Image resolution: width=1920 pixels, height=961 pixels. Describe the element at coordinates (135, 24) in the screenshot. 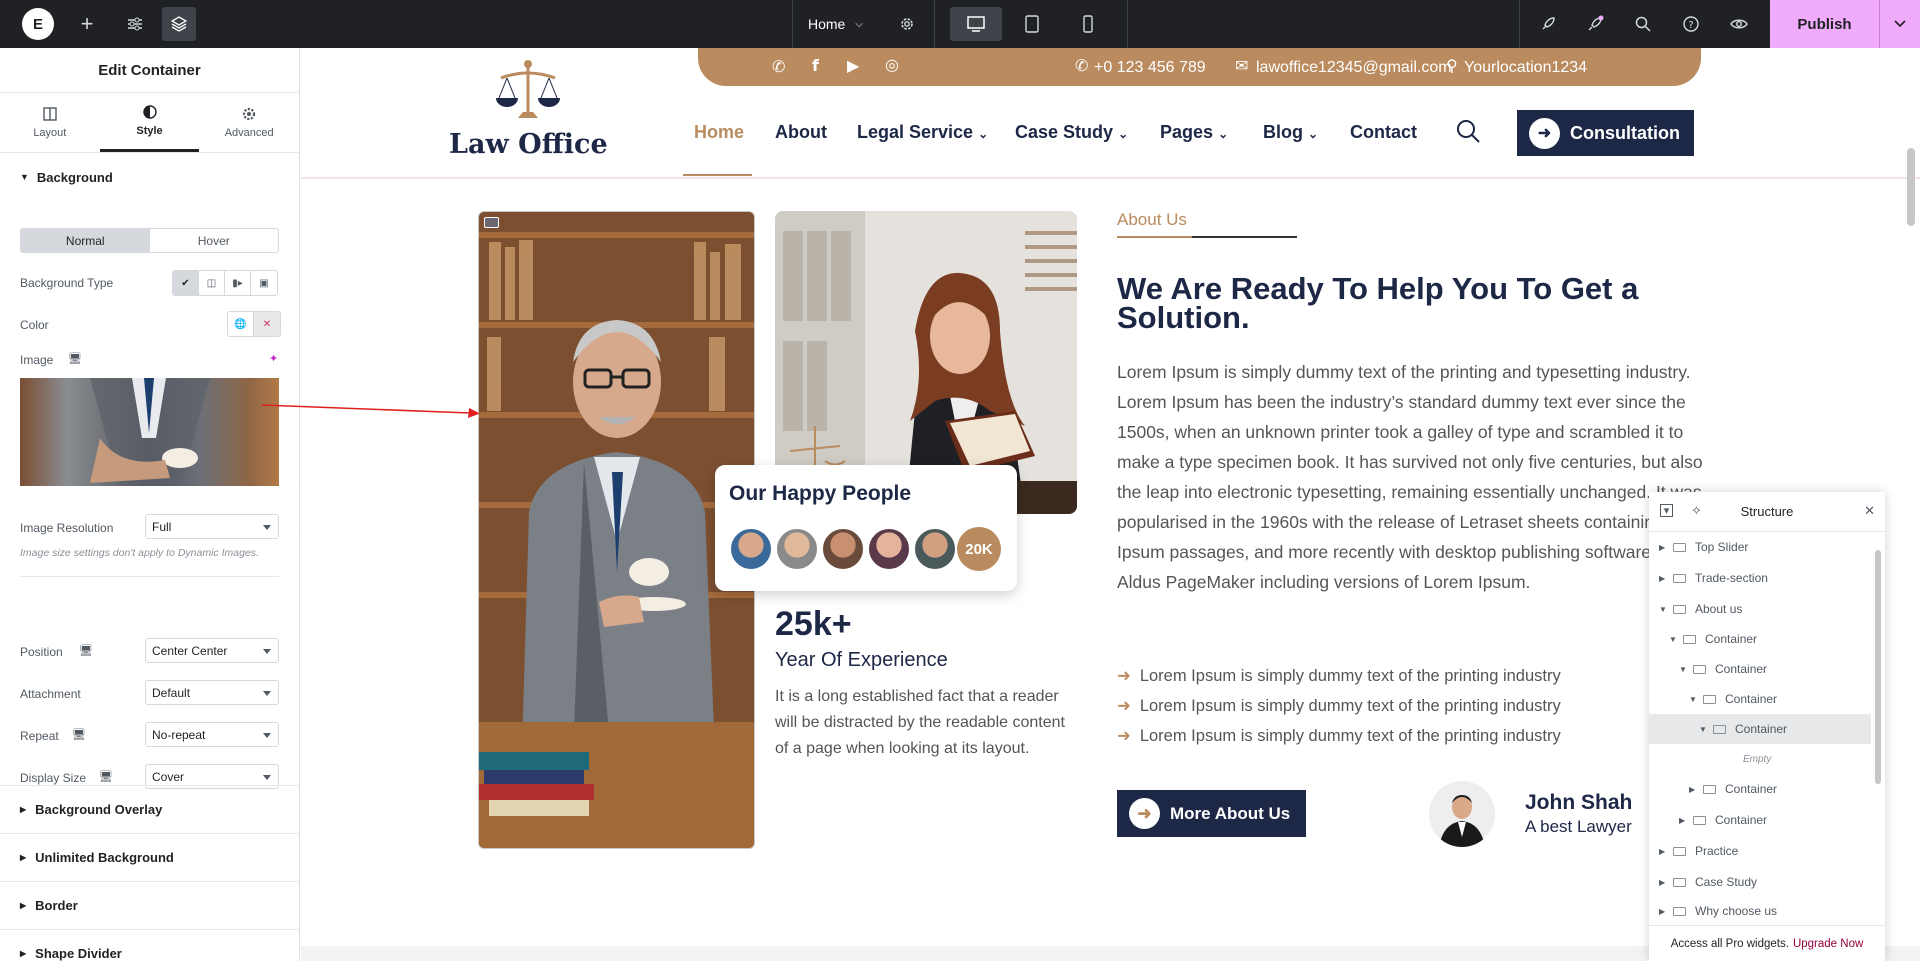

I see `site-settings-icon` at that location.